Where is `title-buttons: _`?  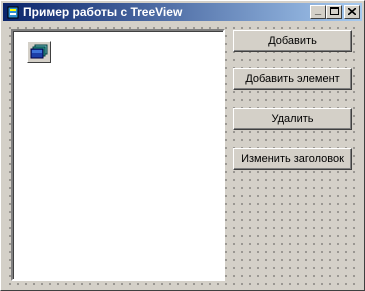
title-buttons: _ is located at coordinates (335, 11).